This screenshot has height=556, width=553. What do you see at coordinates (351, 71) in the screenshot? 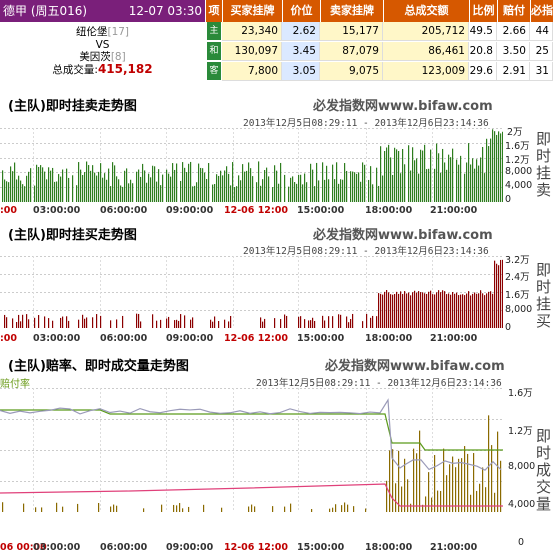
I see `cell-sell: 9,075` at bounding box center [351, 71].